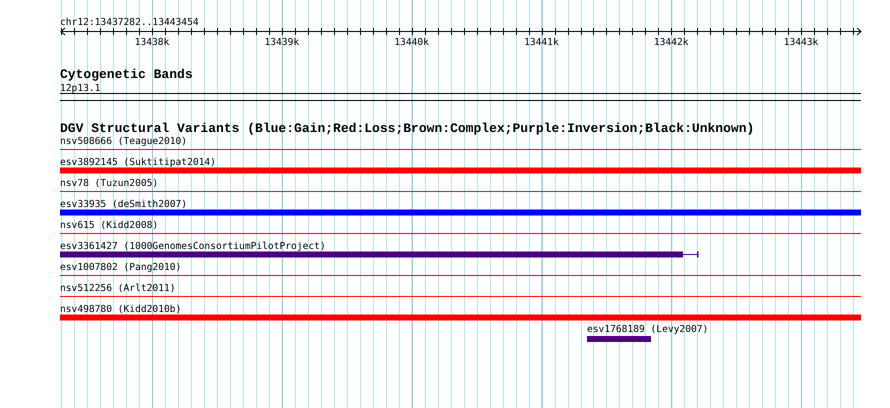 This screenshot has height=408, width=890. I want to click on tick-label: 13443k, so click(801, 42).